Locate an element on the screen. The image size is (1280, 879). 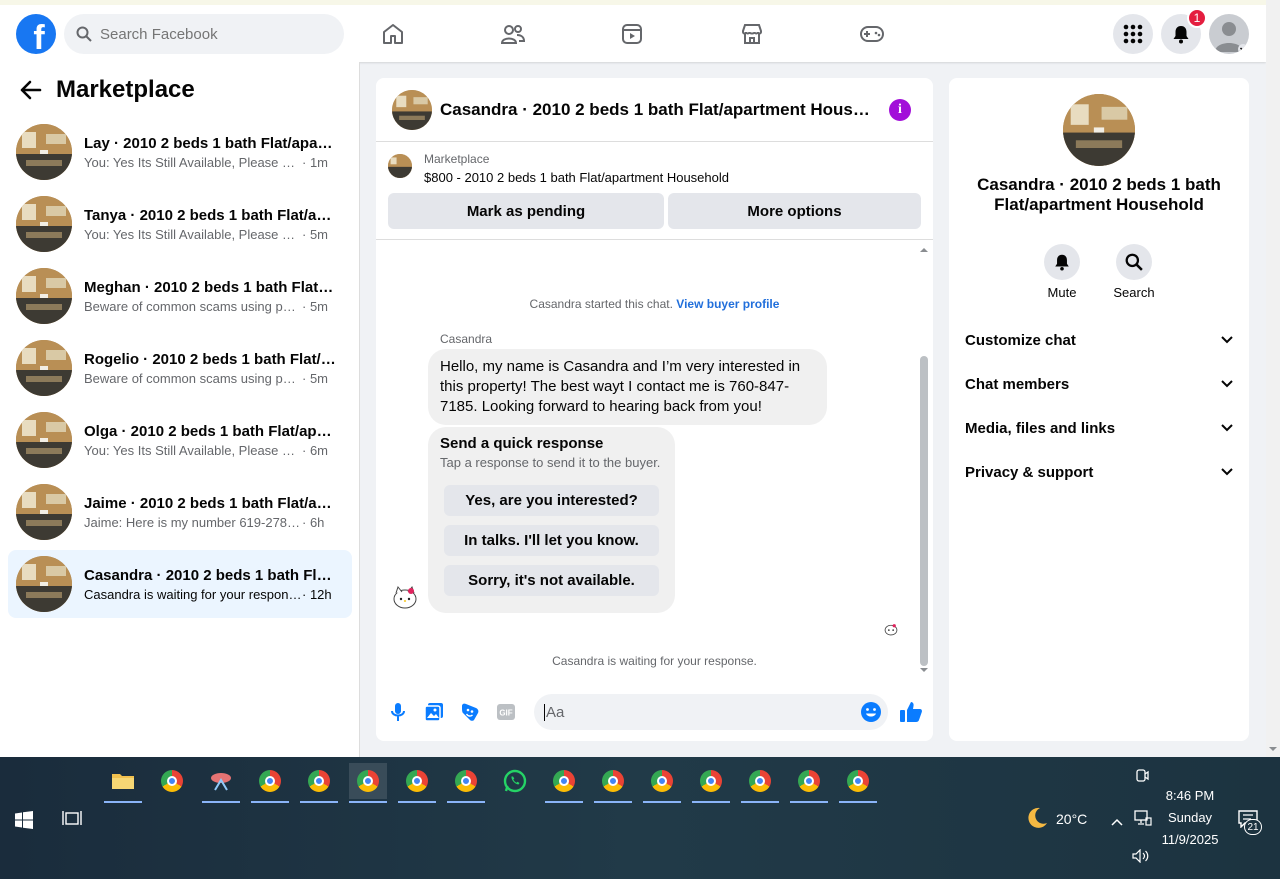
privacy-support-section: Privacy & support is located at coordinates (1099, 472).